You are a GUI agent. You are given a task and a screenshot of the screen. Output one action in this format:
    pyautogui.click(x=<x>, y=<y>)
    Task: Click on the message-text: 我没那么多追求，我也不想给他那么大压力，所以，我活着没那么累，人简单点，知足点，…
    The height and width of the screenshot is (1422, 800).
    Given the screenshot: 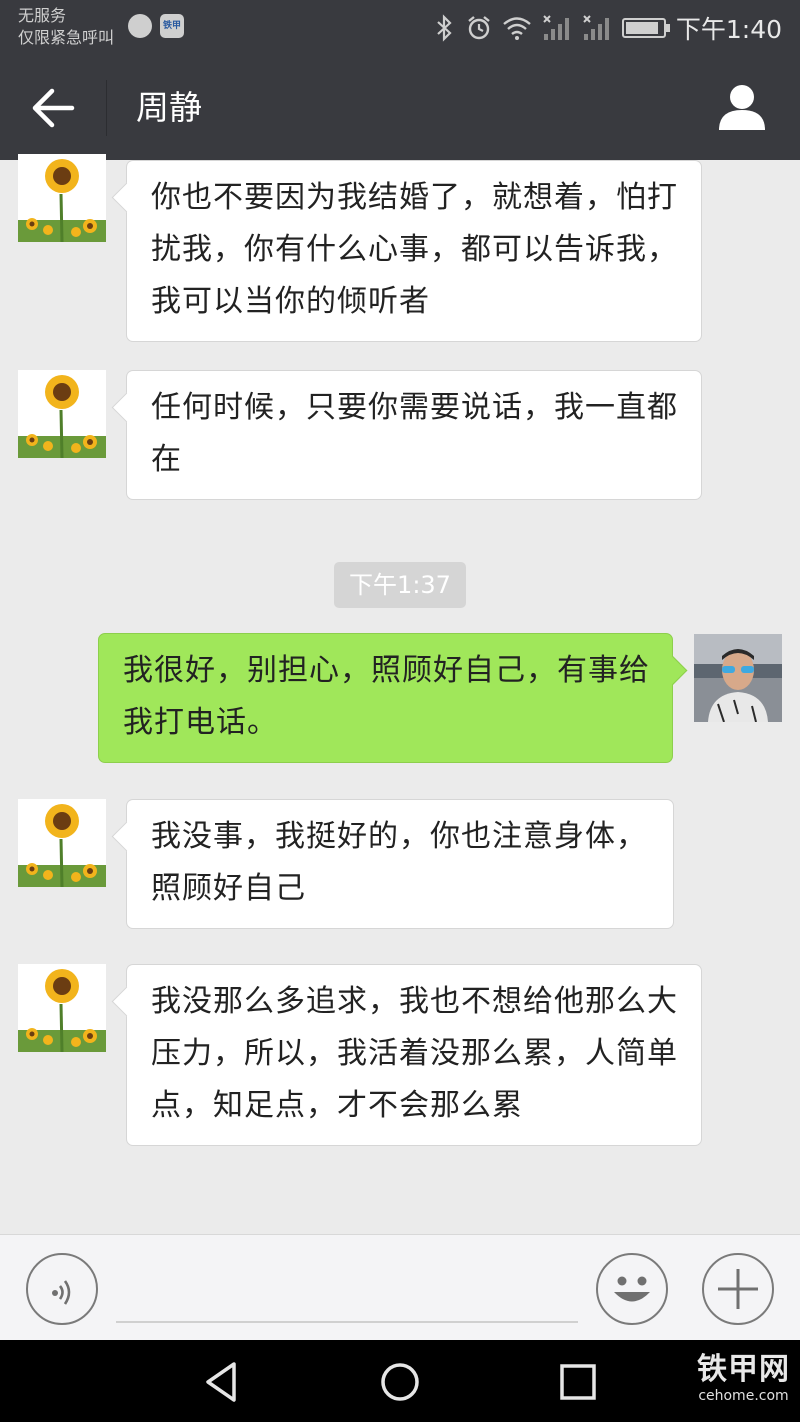 What is the action you would take?
    pyautogui.click(x=414, y=1053)
    